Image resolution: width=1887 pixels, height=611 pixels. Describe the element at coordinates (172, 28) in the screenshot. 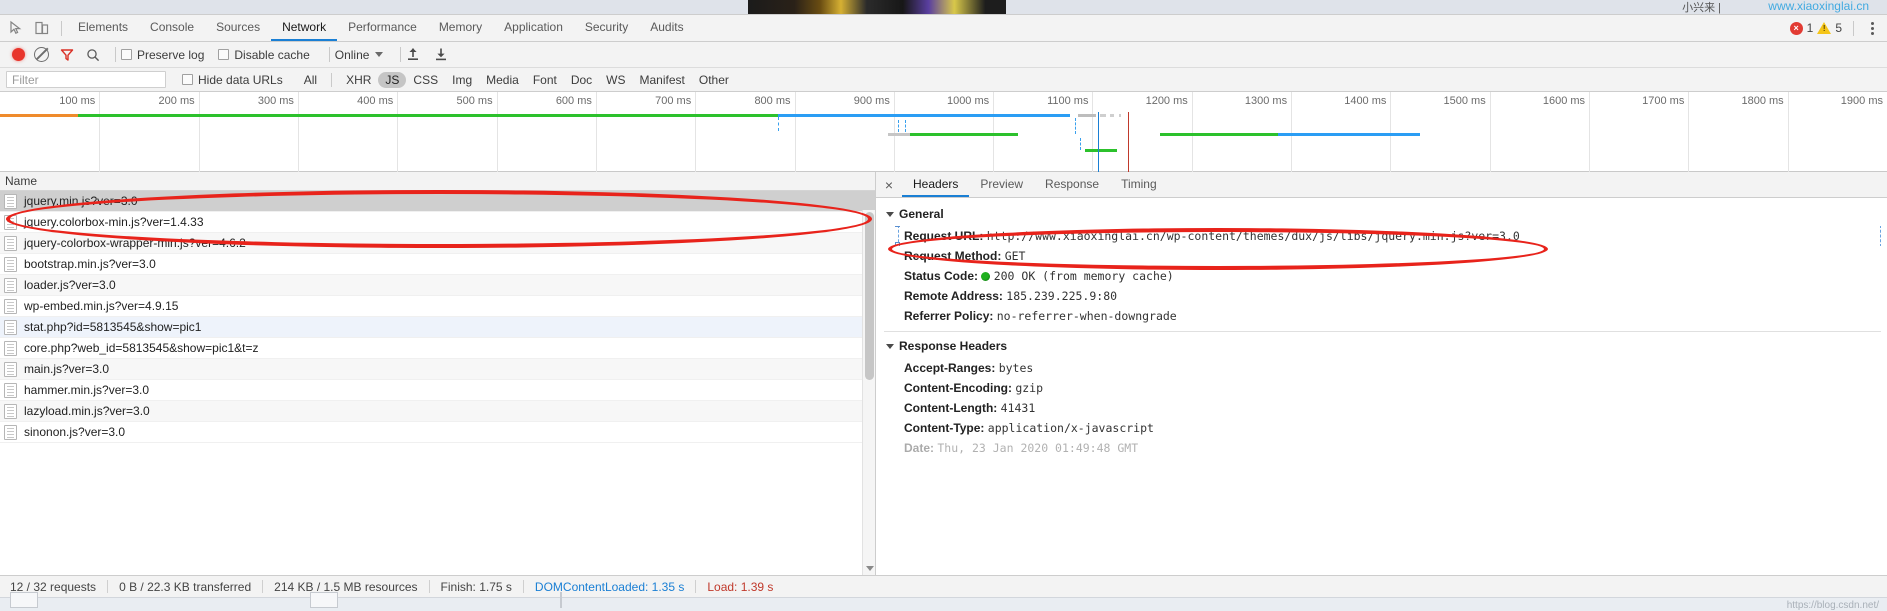

I see `tab-console: Console` at that location.